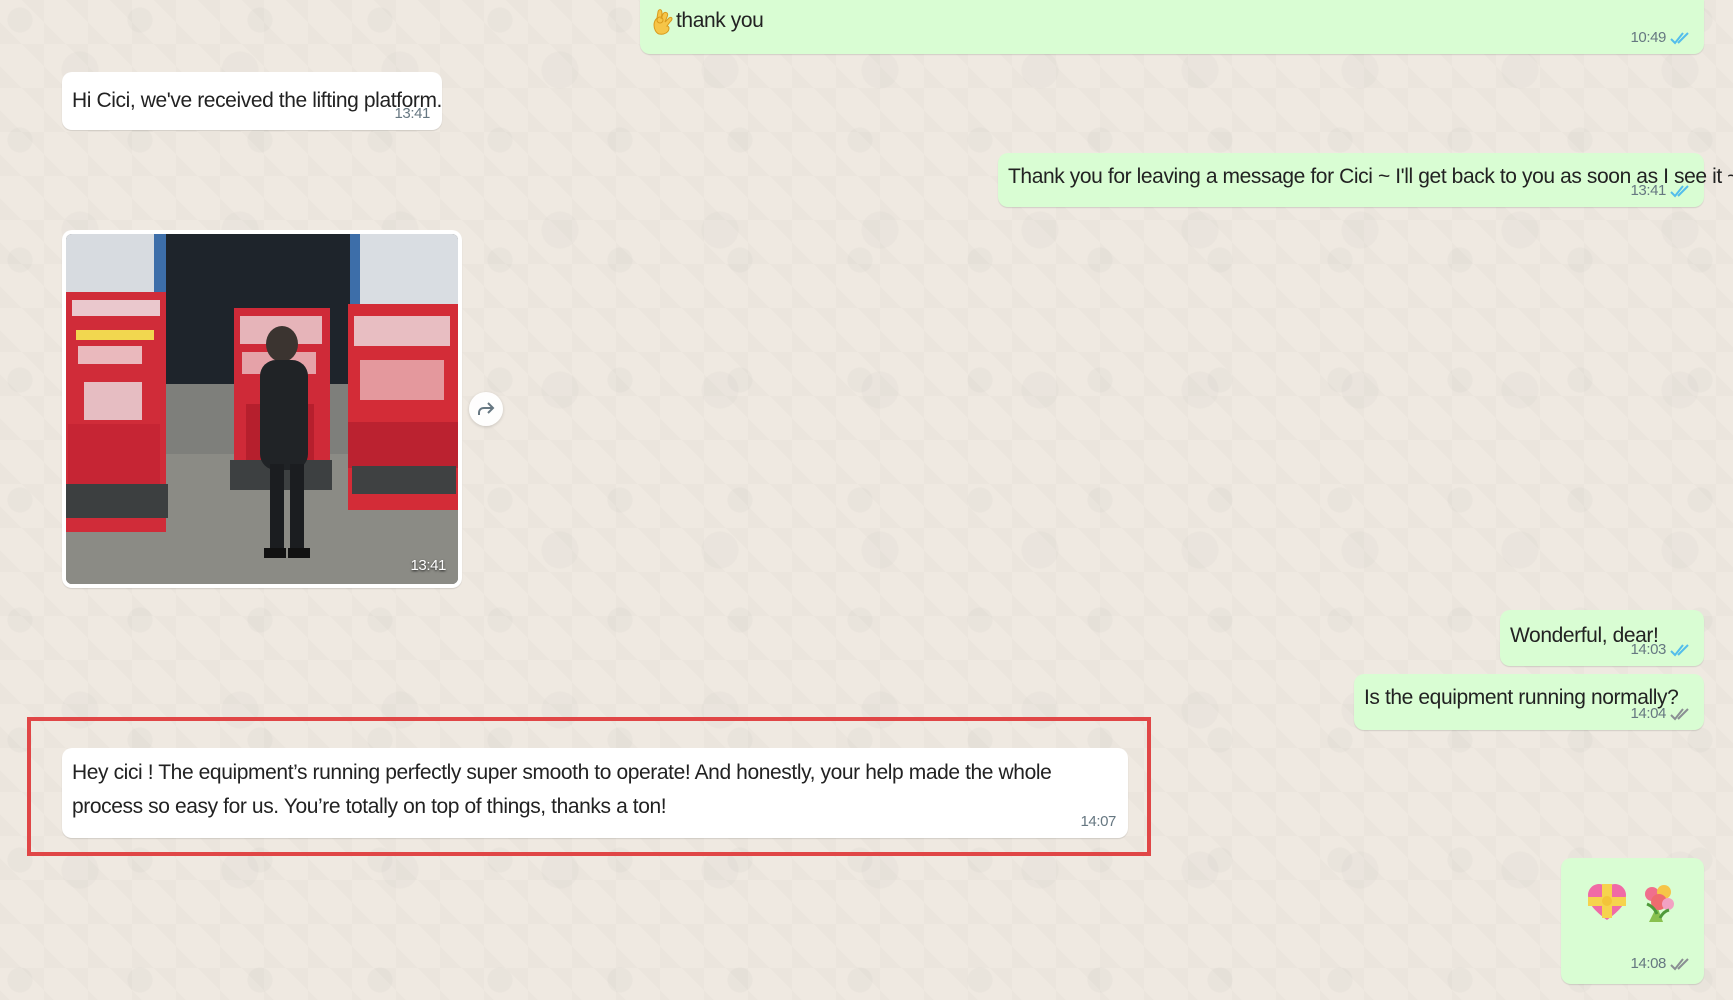 The image size is (1733, 1000). I want to click on message-meta: 10:49, so click(1661, 37).